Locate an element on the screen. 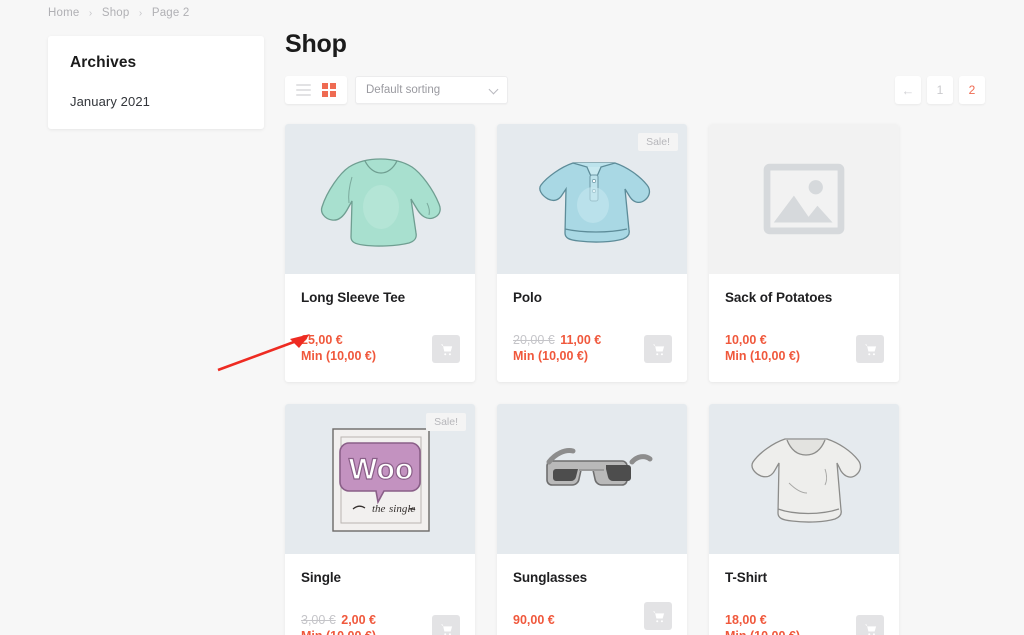 Image resolution: width=1024 pixels, height=635 pixels. product-card: Long Sleeve Tee 25,00 € Min (10,00 €) is located at coordinates (380, 253).